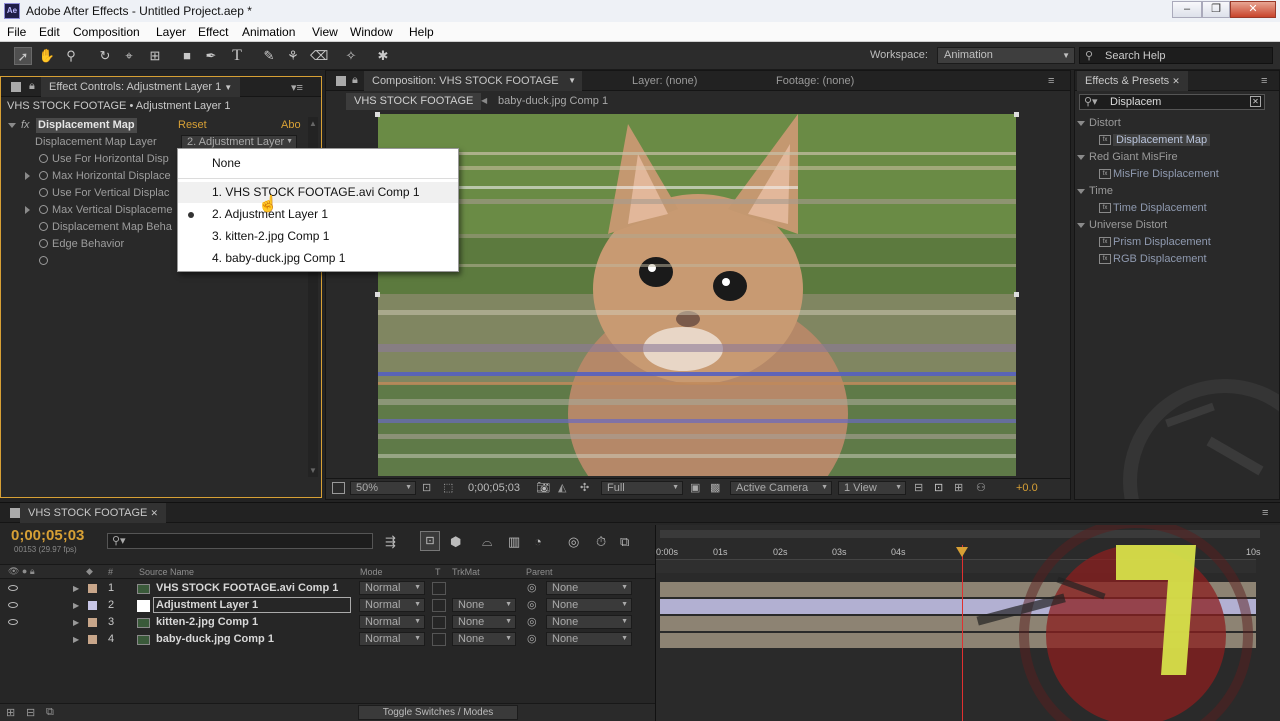  Describe the element at coordinates (1142, 259) in the screenshot. I see `effect-rgb-displacement: fx RGB Displacement` at that location.